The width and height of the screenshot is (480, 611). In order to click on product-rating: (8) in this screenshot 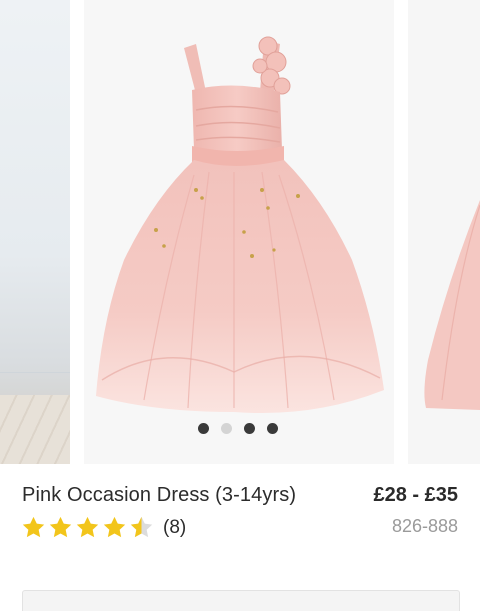, I will do `click(103, 527)`.